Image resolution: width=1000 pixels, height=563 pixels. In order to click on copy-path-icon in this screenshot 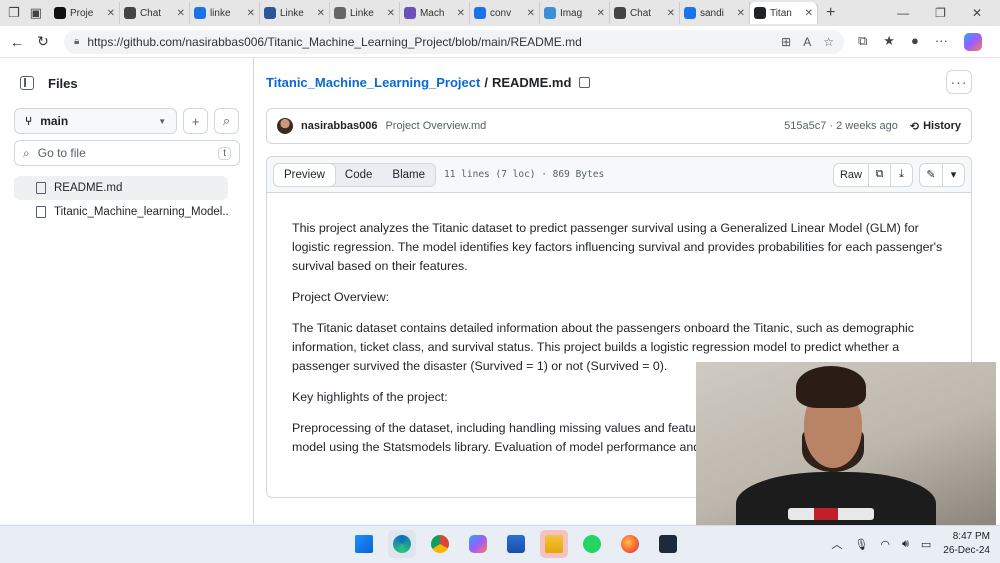, I will do `click(585, 82)`.